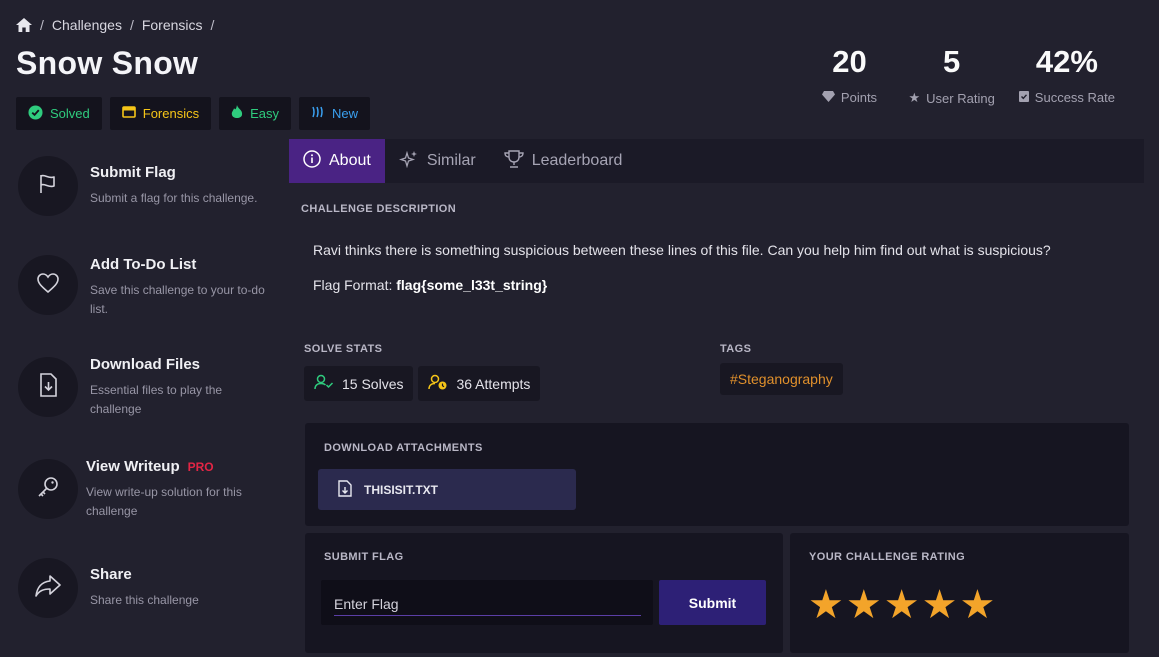 The height and width of the screenshot is (657, 1159). I want to click on attempts-pill: 36 Attempts, so click(479, 383).